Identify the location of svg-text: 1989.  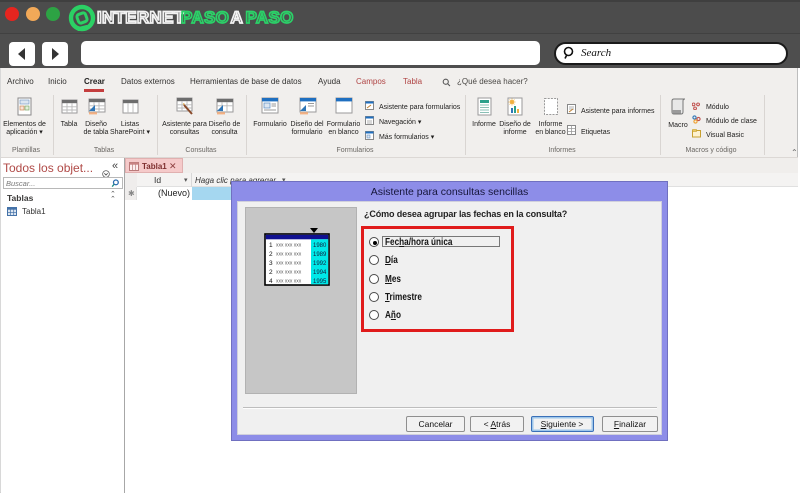
(320, 255).